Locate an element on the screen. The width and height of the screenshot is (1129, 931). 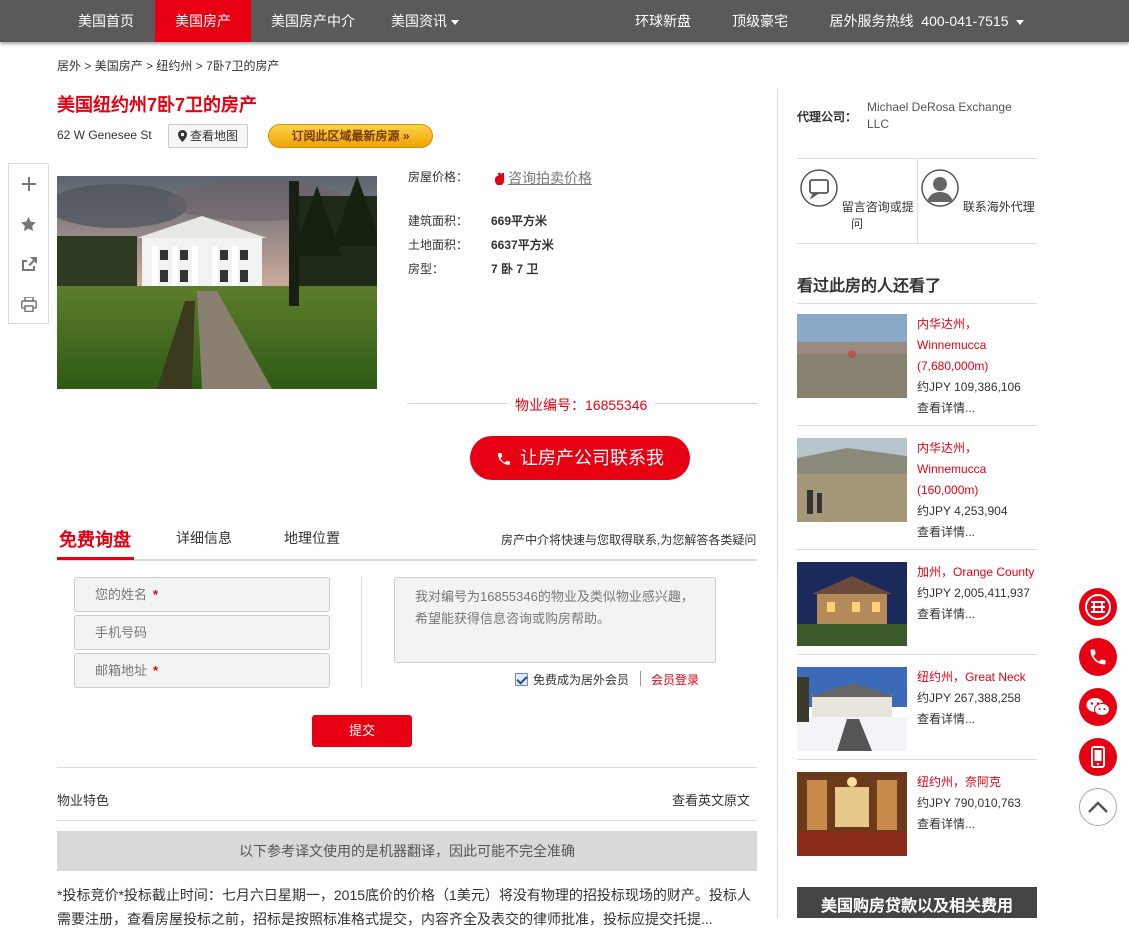
mobile-phone-icon is located at coordinates (1098, 757).